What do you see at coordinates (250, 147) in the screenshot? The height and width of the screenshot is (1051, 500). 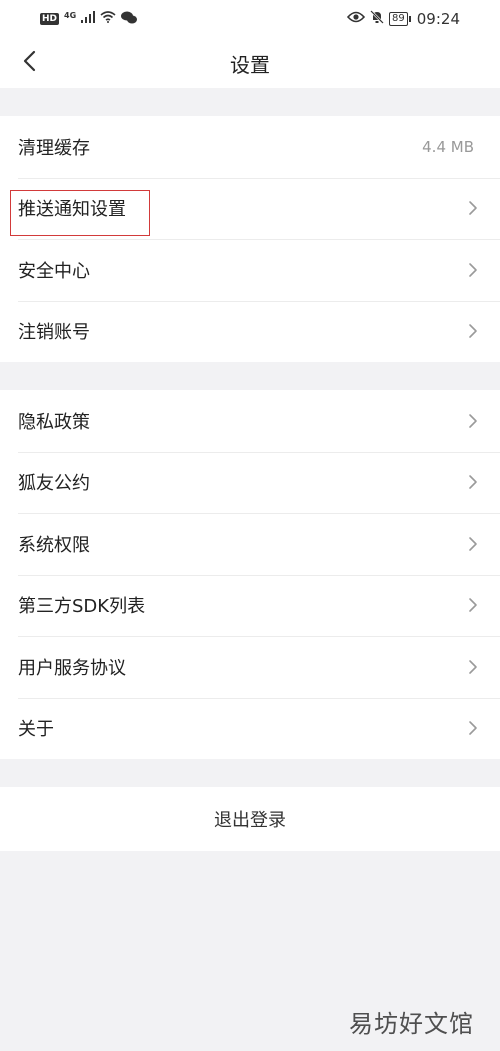 I see `row-clear-cache: 清理缓存 4.4 MB` at bounding box center [250, 147].